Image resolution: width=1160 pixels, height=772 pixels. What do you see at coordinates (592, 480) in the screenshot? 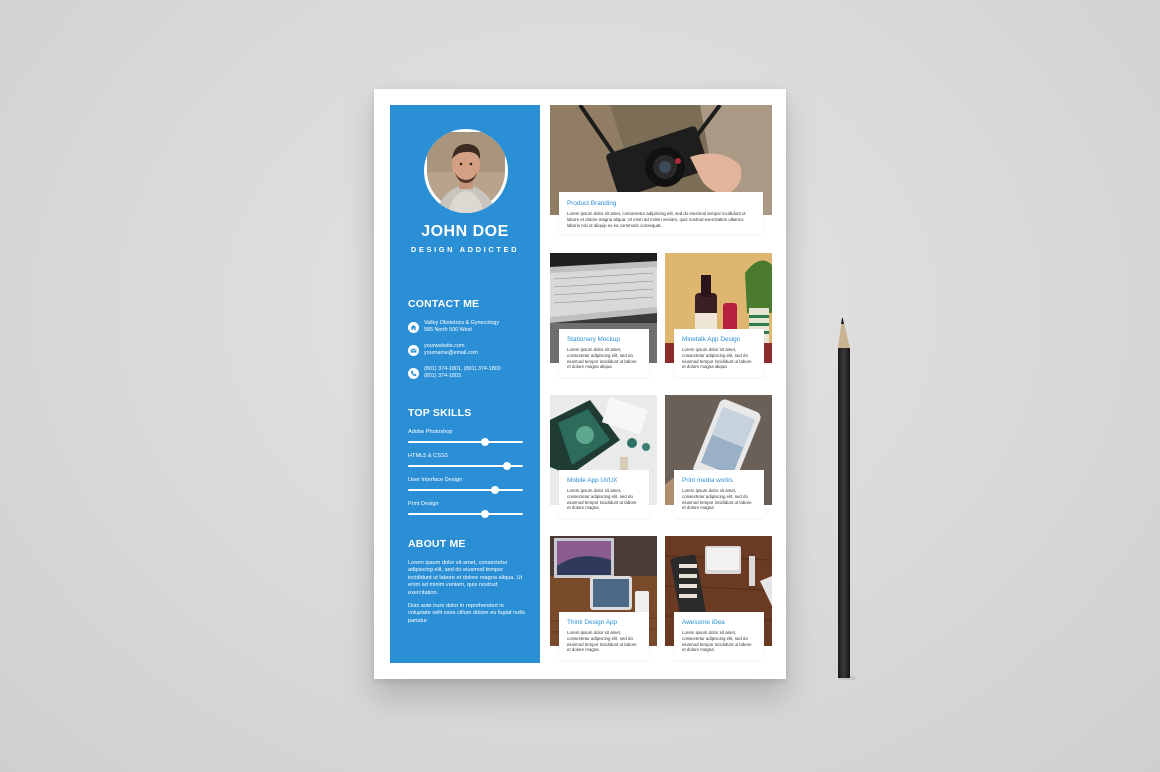
I see `portfolio-card-title: Mobile App UI/UX` at bounding box center [592, 480].